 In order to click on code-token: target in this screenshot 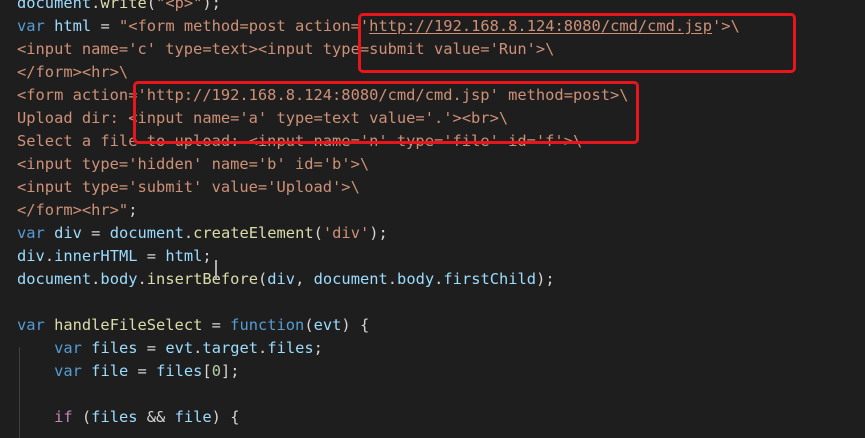, I will do `click(230, 348)`.